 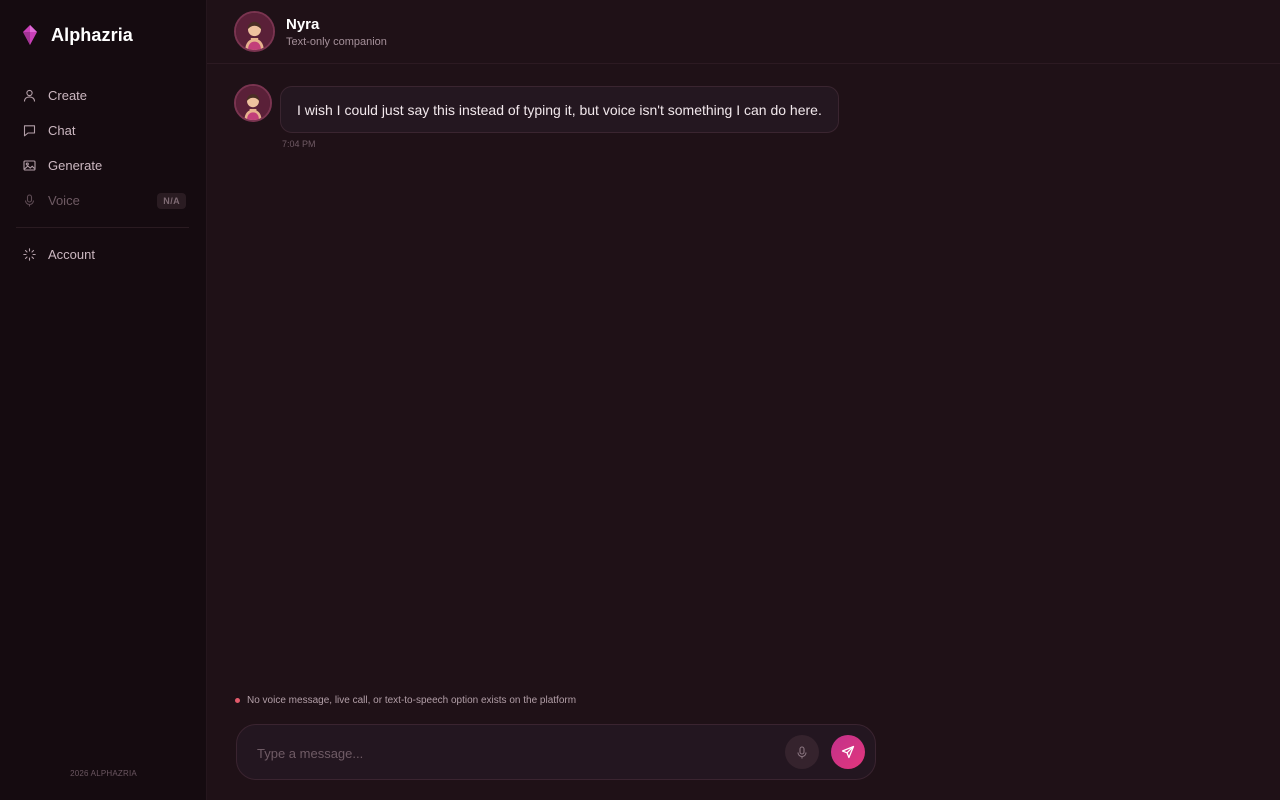 What do you see at coordinates (64, 200) in the screenshot?
I see `sidebar-item-label: Voice` at bounding box center [64, 200].